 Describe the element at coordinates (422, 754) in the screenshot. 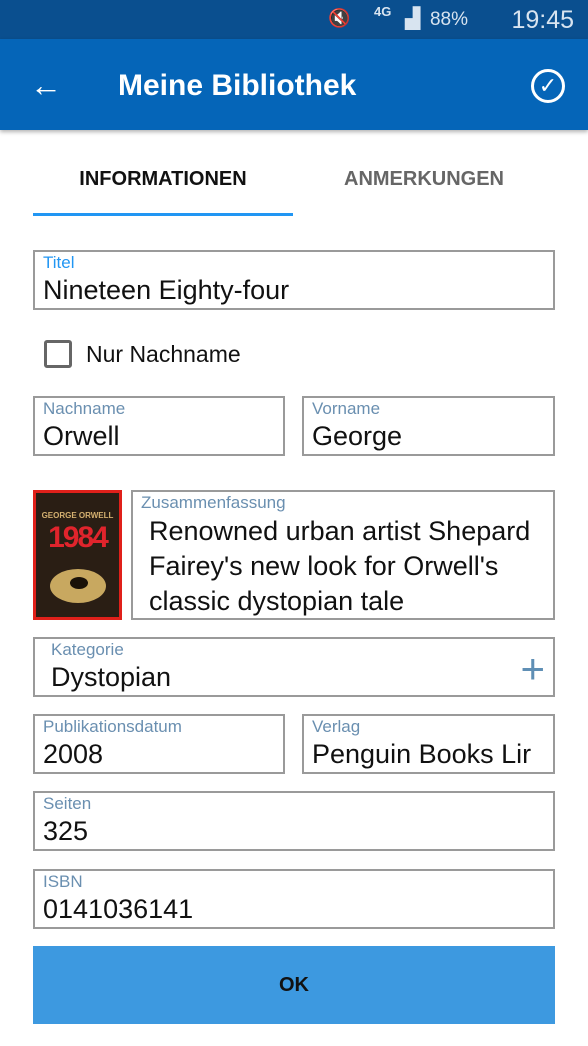

I see `publisher-value: Penguin Books Lir` at that location.